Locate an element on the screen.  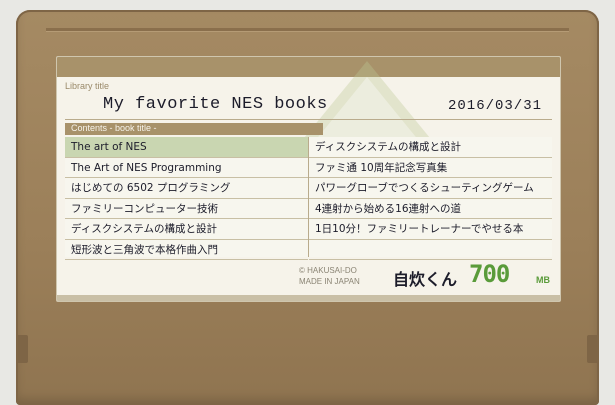
copyright-text: © HAKUSAI-DO MADE IN JAPAN is located at coordinates (329, 276).